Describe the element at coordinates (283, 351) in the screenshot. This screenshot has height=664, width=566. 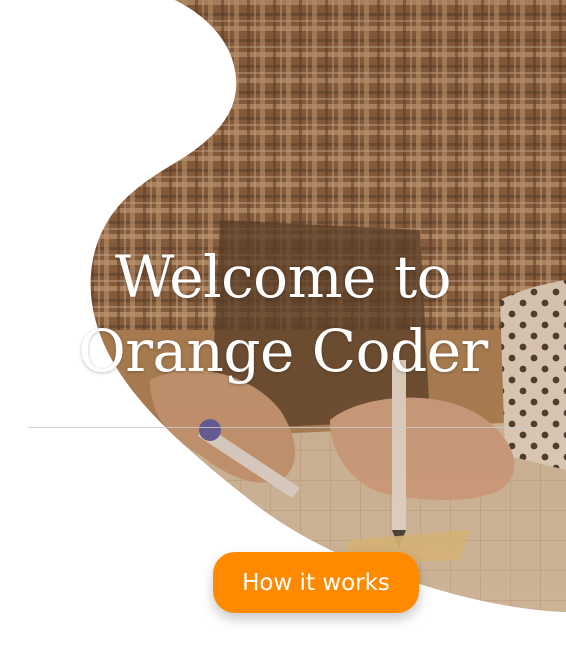
I see `hero-title-line-2: Orange Coder` at that location.